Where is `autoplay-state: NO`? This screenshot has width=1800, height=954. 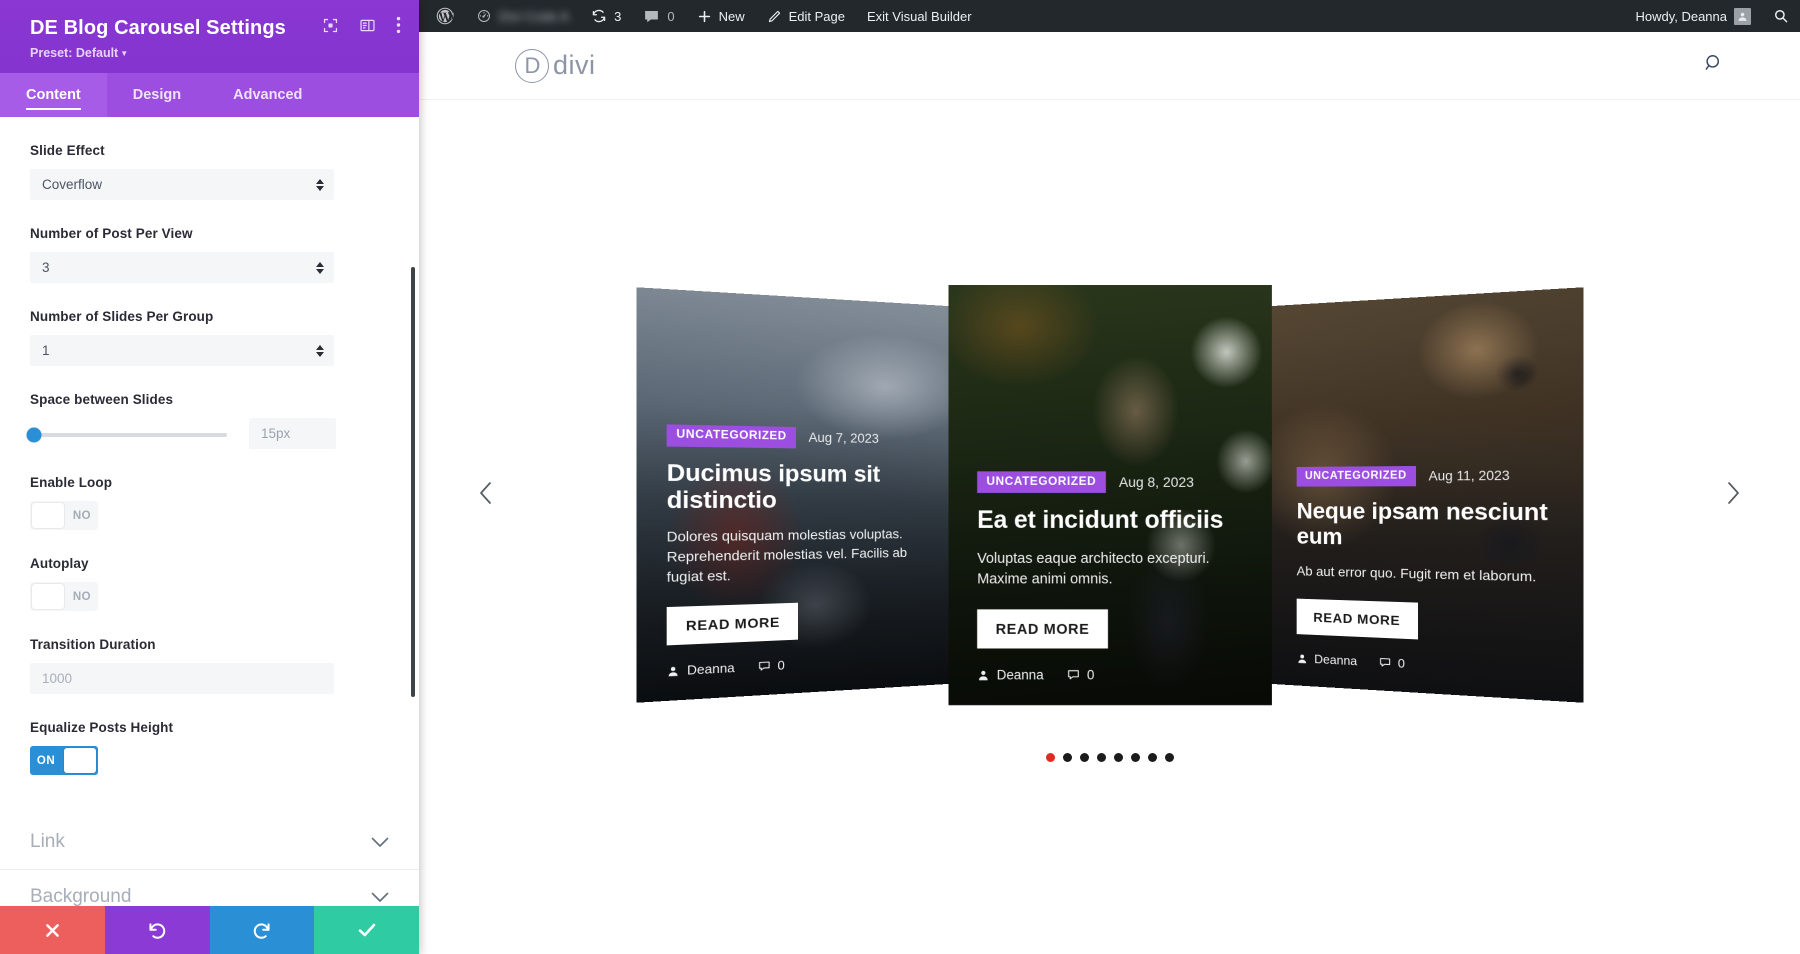 autoplay-state: NO is located at coordinates (82, 596).